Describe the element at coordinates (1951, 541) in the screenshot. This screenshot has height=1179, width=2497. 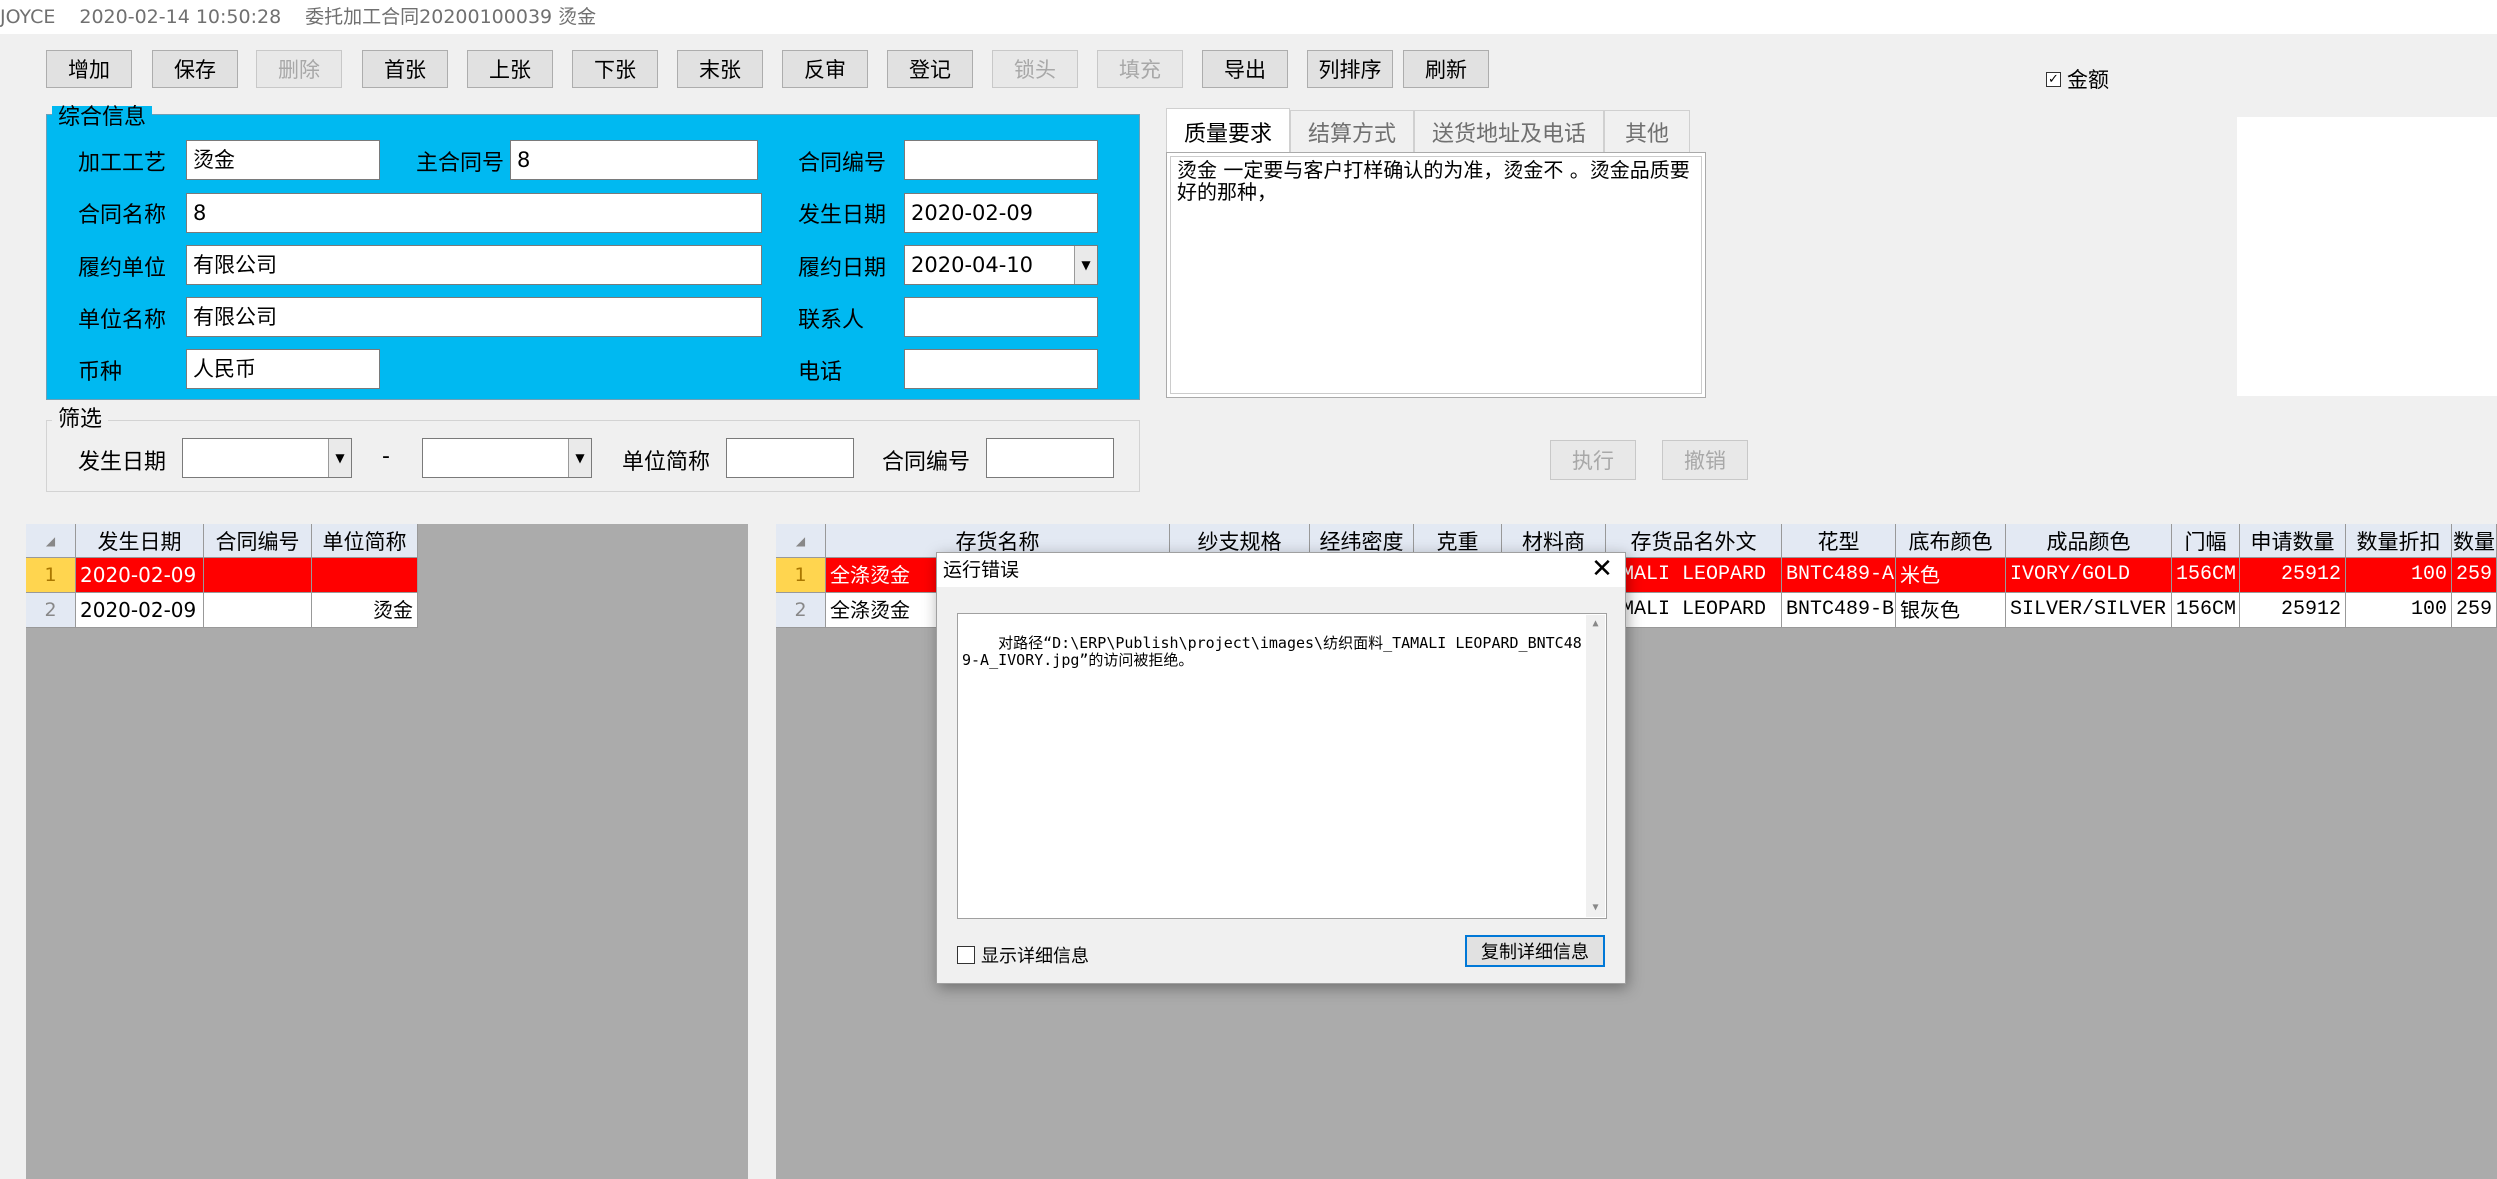
I see `right-grid-header: 底布颜色` at that location.